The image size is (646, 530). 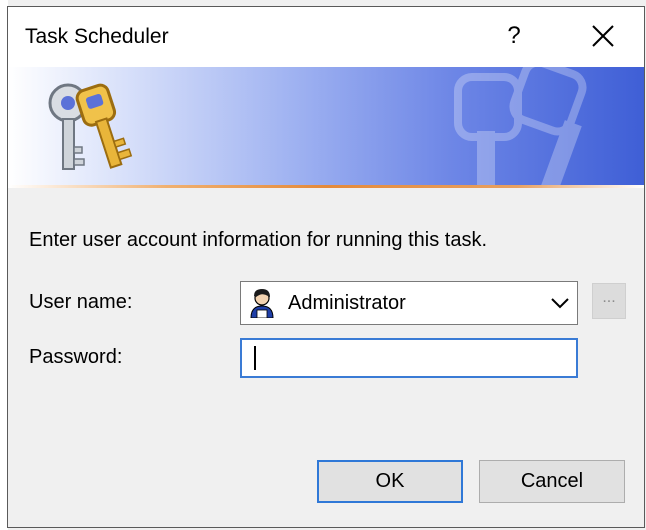 What do you see at coordinates (81, 302) in the screenshot?
I see `username-label: User name:` at bounding box center [81, 302].